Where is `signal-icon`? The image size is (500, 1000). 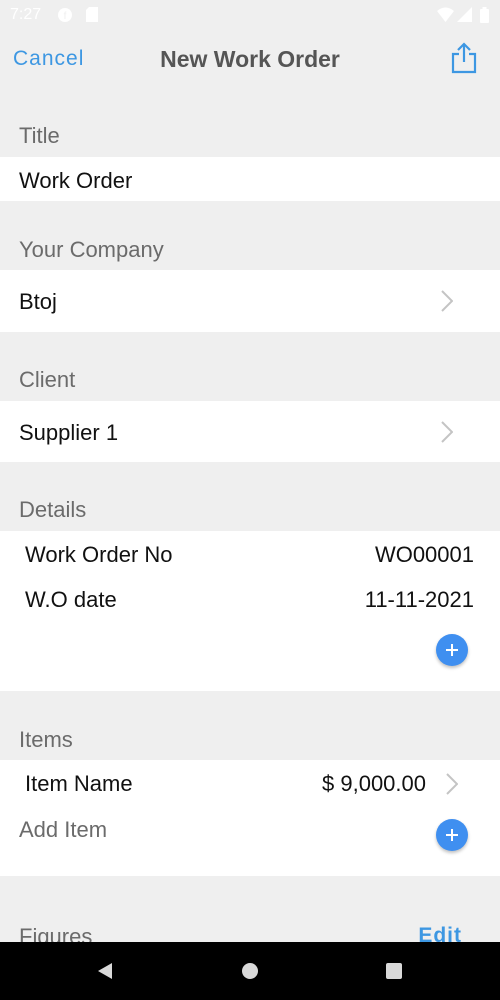
signal-icon is located at coordinates (464, 17).